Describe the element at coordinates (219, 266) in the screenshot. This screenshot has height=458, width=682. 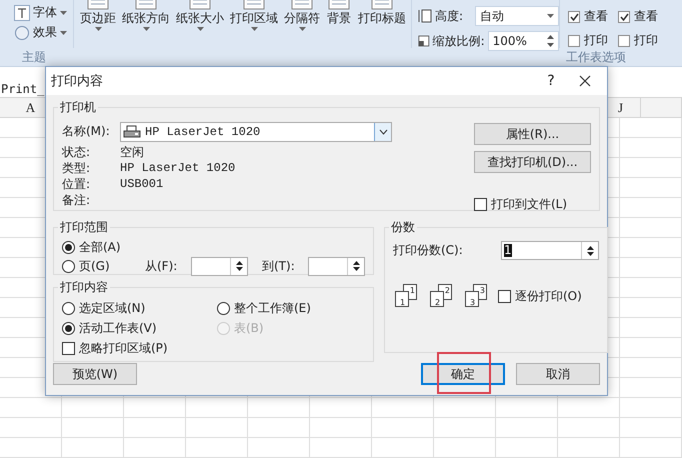
I see `from-page-spinner` at that location.